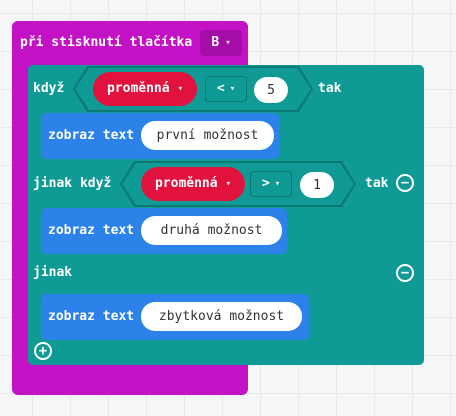 This screenshot has height=416, width=456. I want to click on number-value-1: 5, so click(271, 90).